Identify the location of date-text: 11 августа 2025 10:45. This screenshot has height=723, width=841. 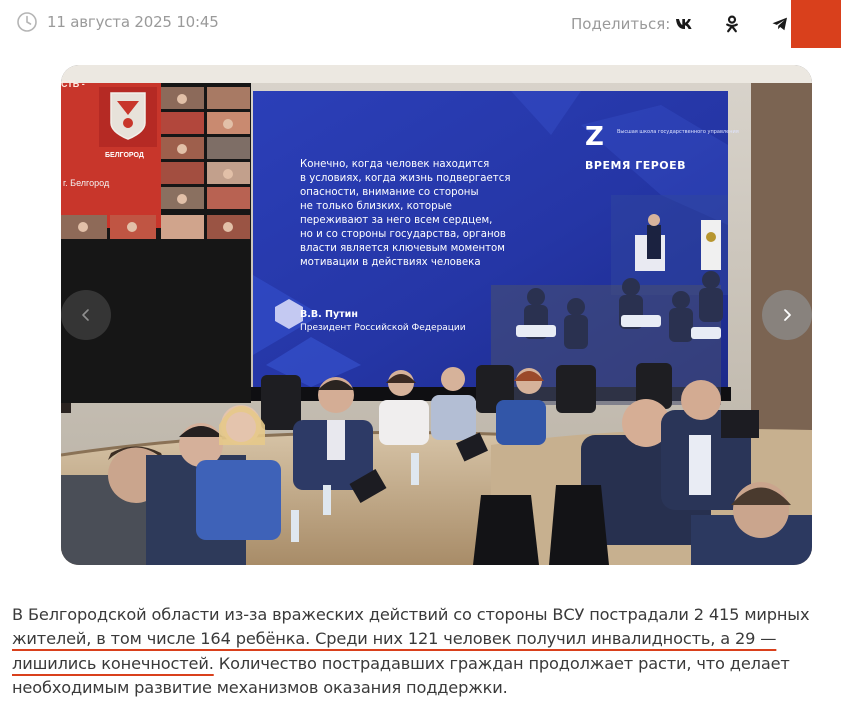
(133, 22).